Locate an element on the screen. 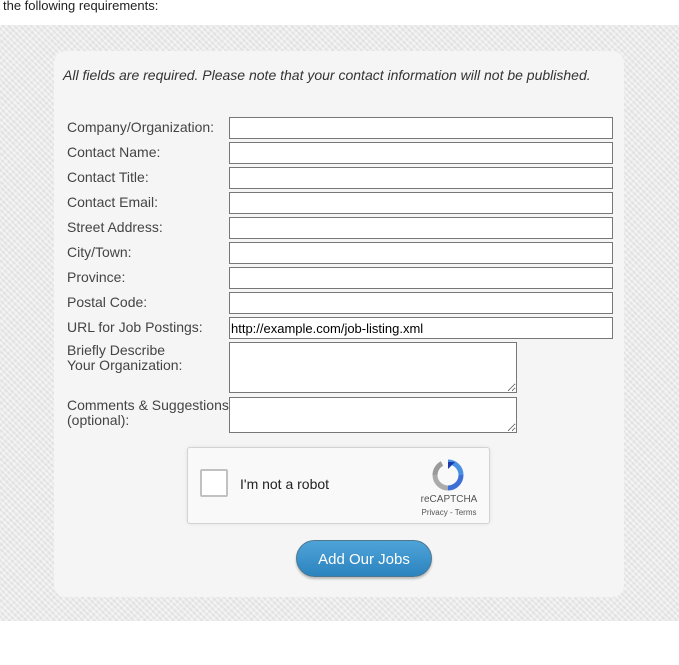  field-row-postal-code: Postal Code: is located at coordinates (340, 303).